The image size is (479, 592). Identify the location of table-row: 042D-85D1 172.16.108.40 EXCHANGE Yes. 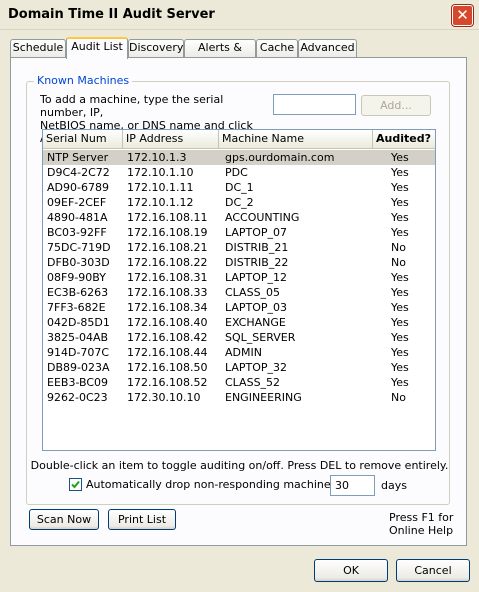
(239, 322).